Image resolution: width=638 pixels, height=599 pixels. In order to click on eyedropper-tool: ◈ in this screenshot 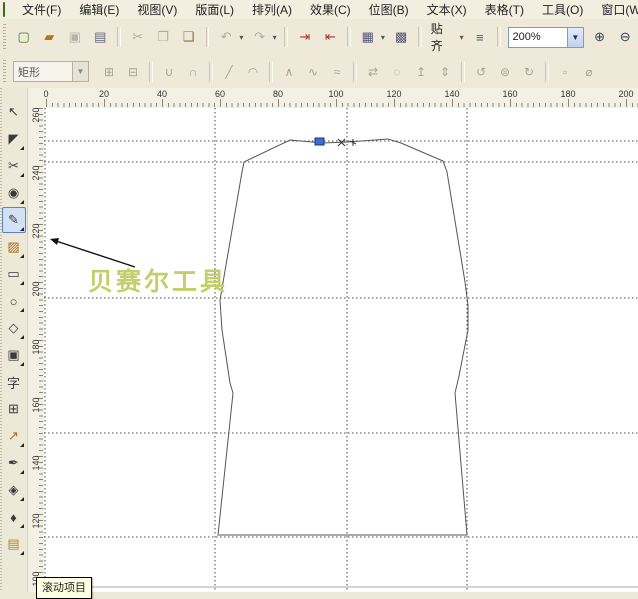, I will do `click(14, 490)`.